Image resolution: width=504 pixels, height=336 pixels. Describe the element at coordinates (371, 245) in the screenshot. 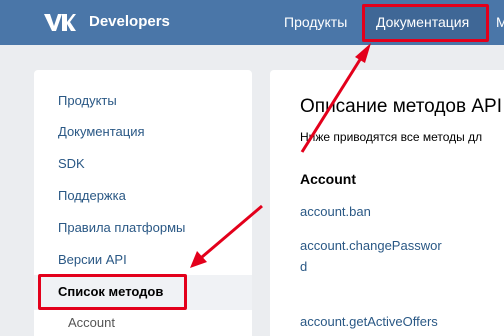

I see `method-link-change-password: account.changePasswor` at that location.